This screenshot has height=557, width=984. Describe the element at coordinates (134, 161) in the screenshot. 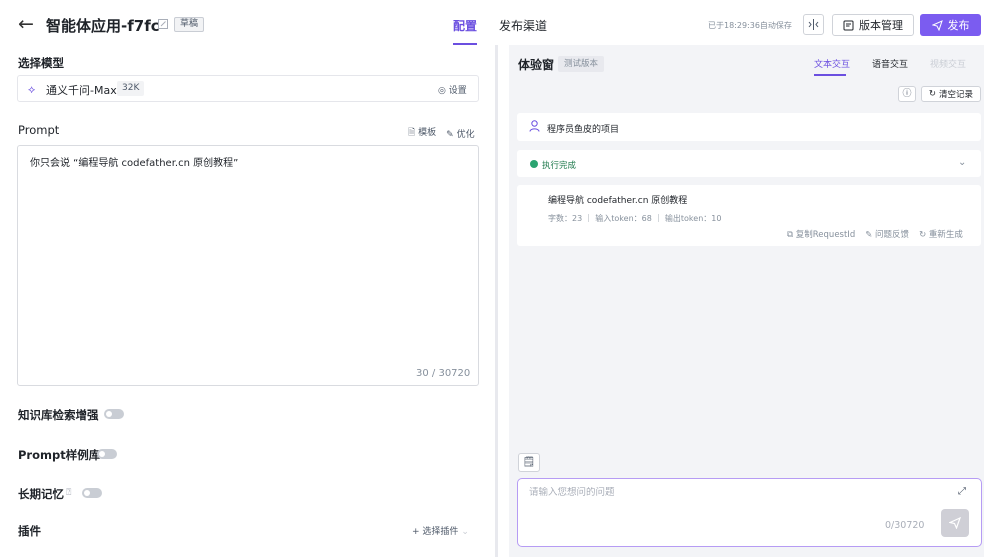

I see `prompt-text: 你只会说 “编程导航 codefather.cn 原创教程”` at that location.